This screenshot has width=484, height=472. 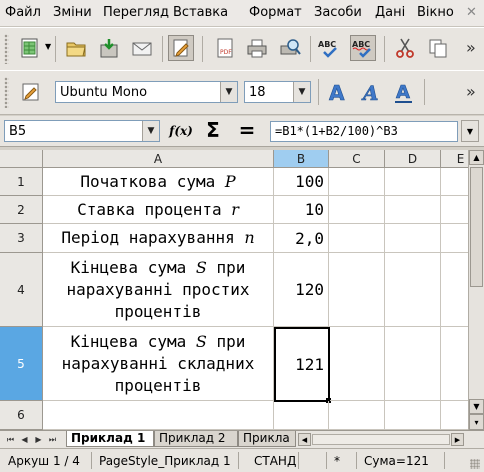 What do you see at coordinates (31, 48) in the screenshot?
I see `new-document-icon` at bounding box center [31, 48].